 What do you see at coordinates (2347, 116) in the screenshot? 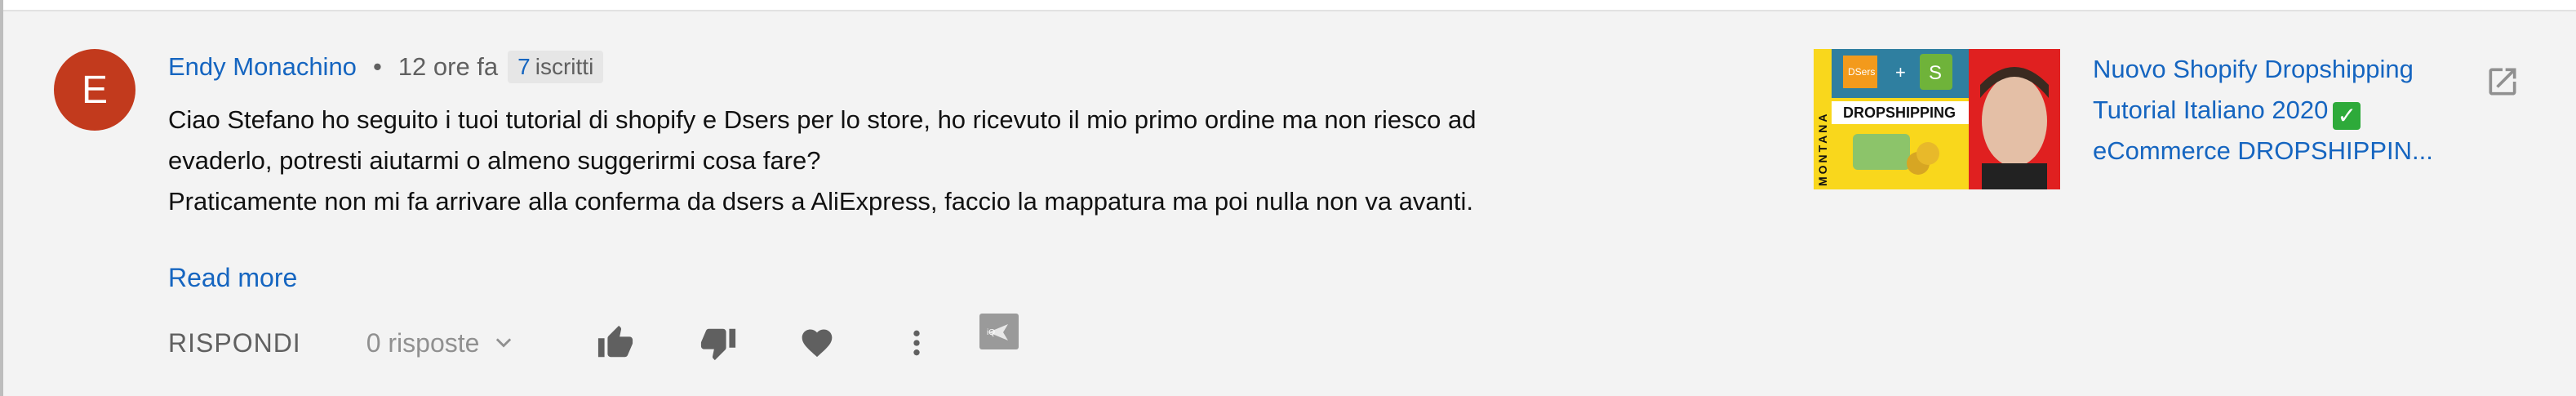
I see `check-mark-icon: ✓` at bounding box center [2347, 116].